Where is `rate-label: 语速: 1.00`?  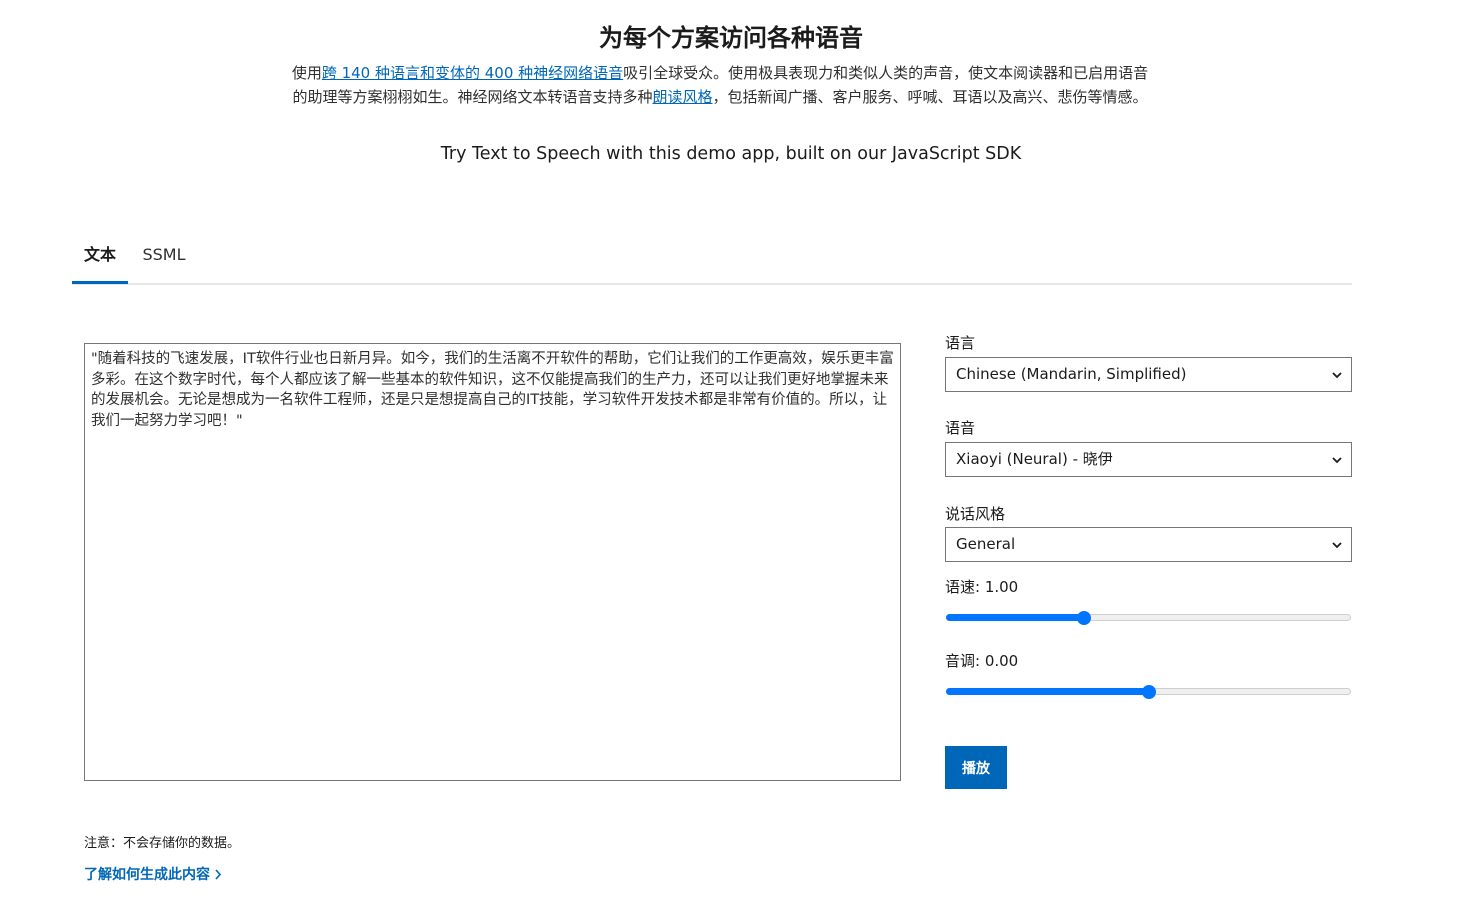
rate-label: 语速: 1.00 is located at coordinates (982, 587).